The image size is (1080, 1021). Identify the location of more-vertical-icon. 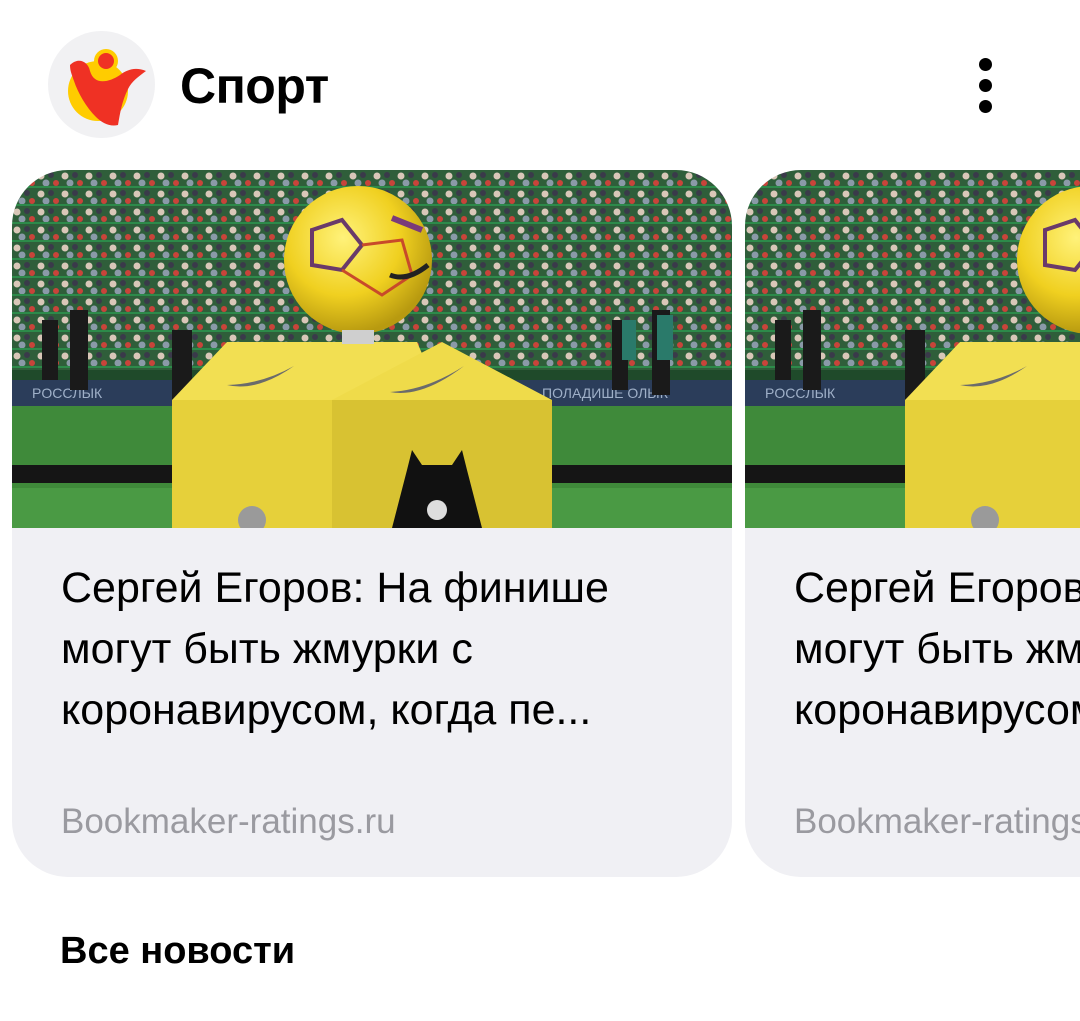
(985, 64).